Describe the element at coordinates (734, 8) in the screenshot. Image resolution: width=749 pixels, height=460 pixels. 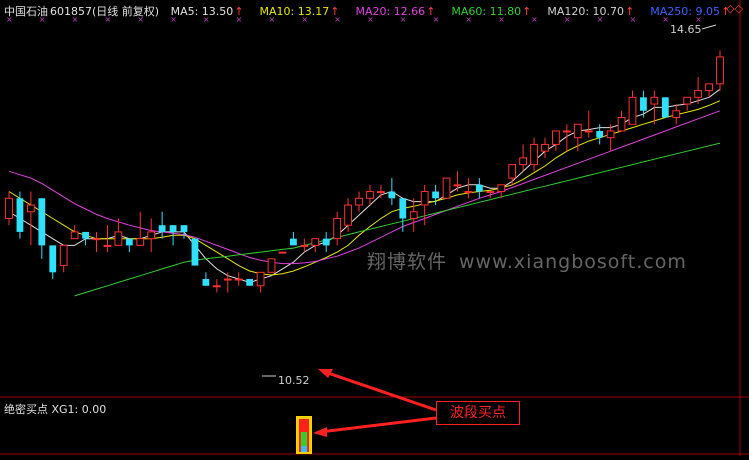
I see `settings-icon: ◇◇` at that location.